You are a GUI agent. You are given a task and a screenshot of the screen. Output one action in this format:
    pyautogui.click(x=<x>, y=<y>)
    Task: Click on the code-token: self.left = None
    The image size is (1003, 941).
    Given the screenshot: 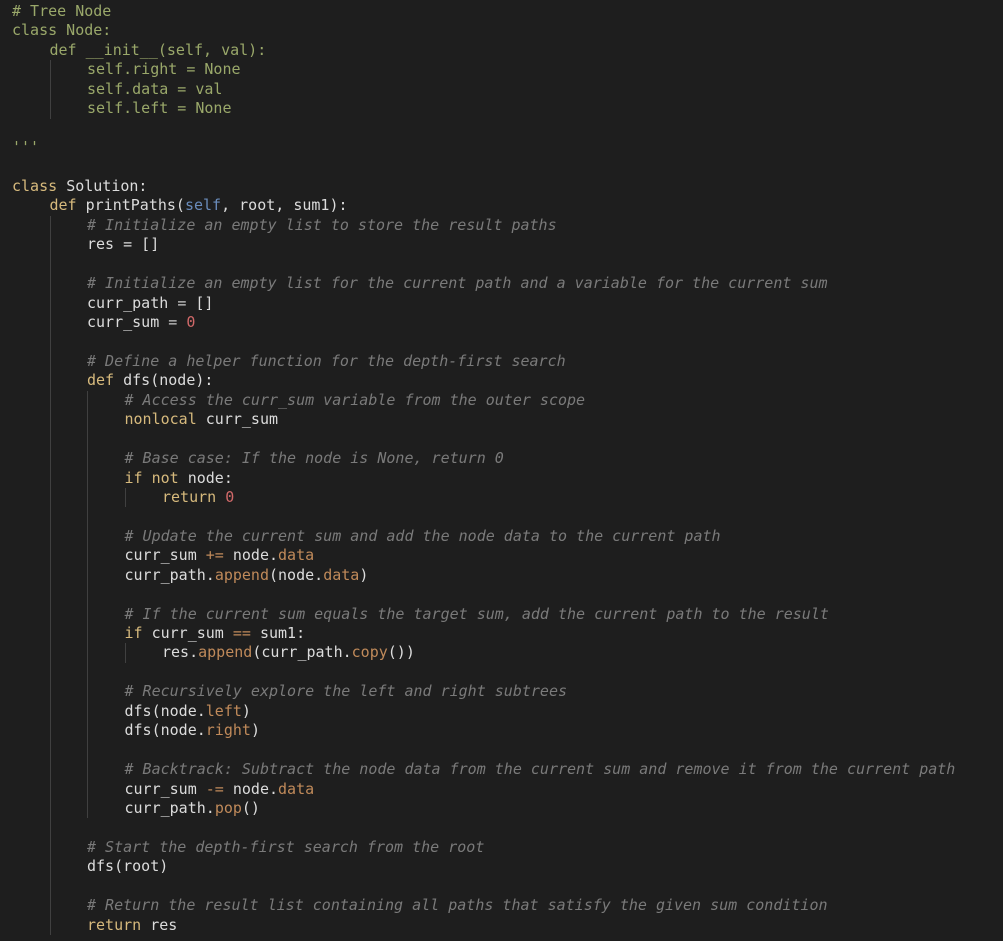 What is the action you would take?
    pyautogui.click(x=159, y=108)
    